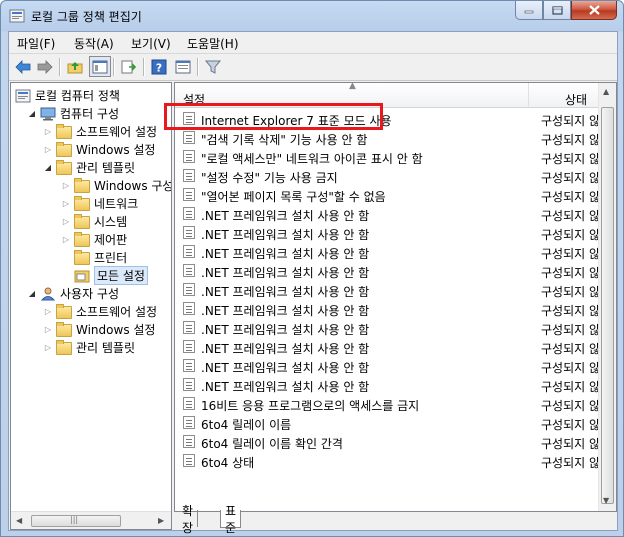 The image size is (624, 537). I want to click on export-list-button, so click(129, 67).